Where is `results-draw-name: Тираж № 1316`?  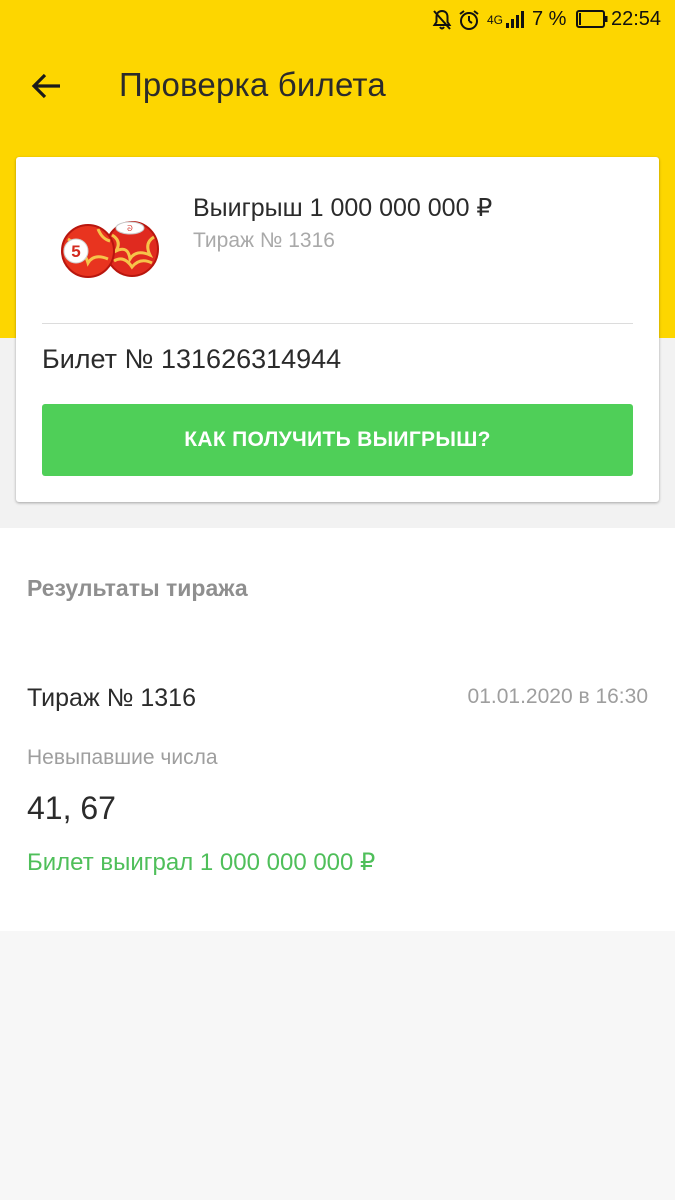 results-draw-name: Тираж № 1316 is located at coordinates (111, 698).